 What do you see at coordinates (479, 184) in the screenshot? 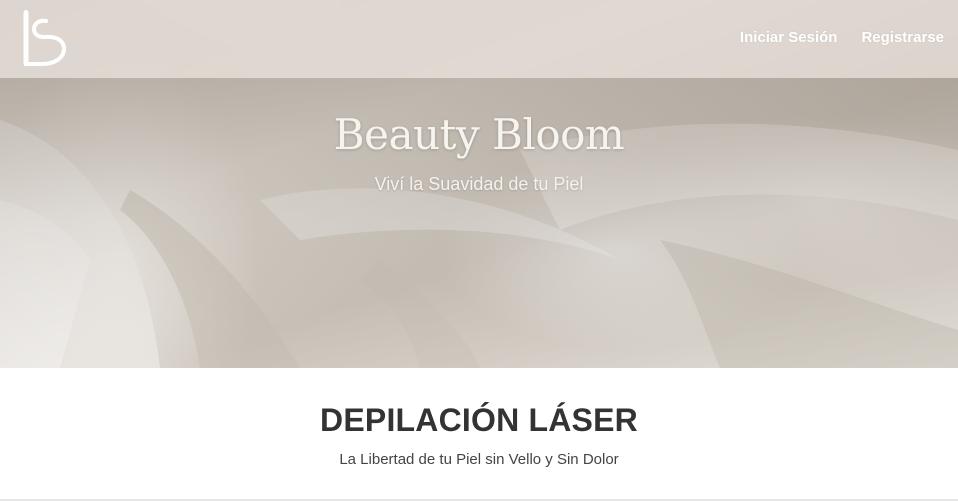
I see `hero-subtitle: Viví la Suavidad de tu Piel` at bounding box center [479, 184].